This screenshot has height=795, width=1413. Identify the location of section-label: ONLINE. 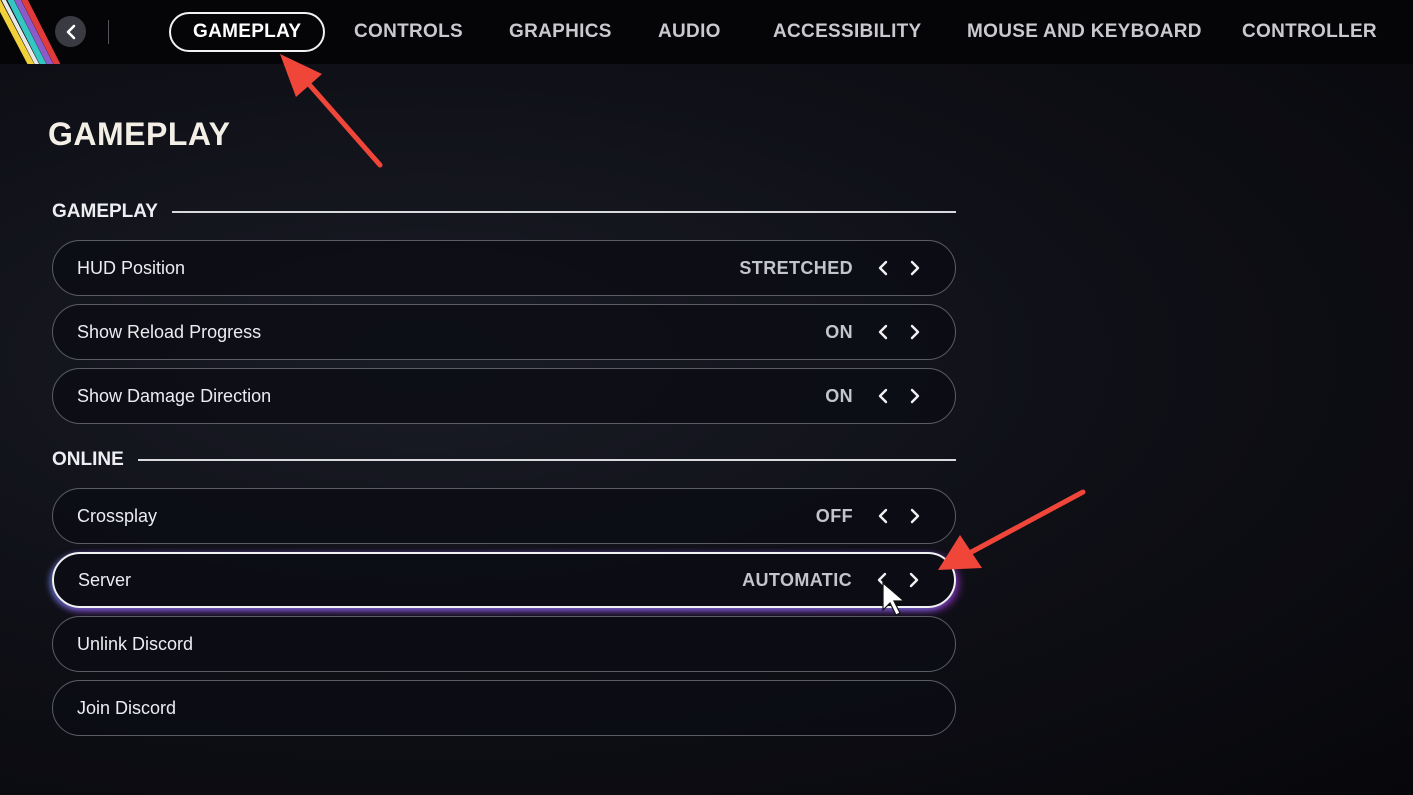
(88, 459).